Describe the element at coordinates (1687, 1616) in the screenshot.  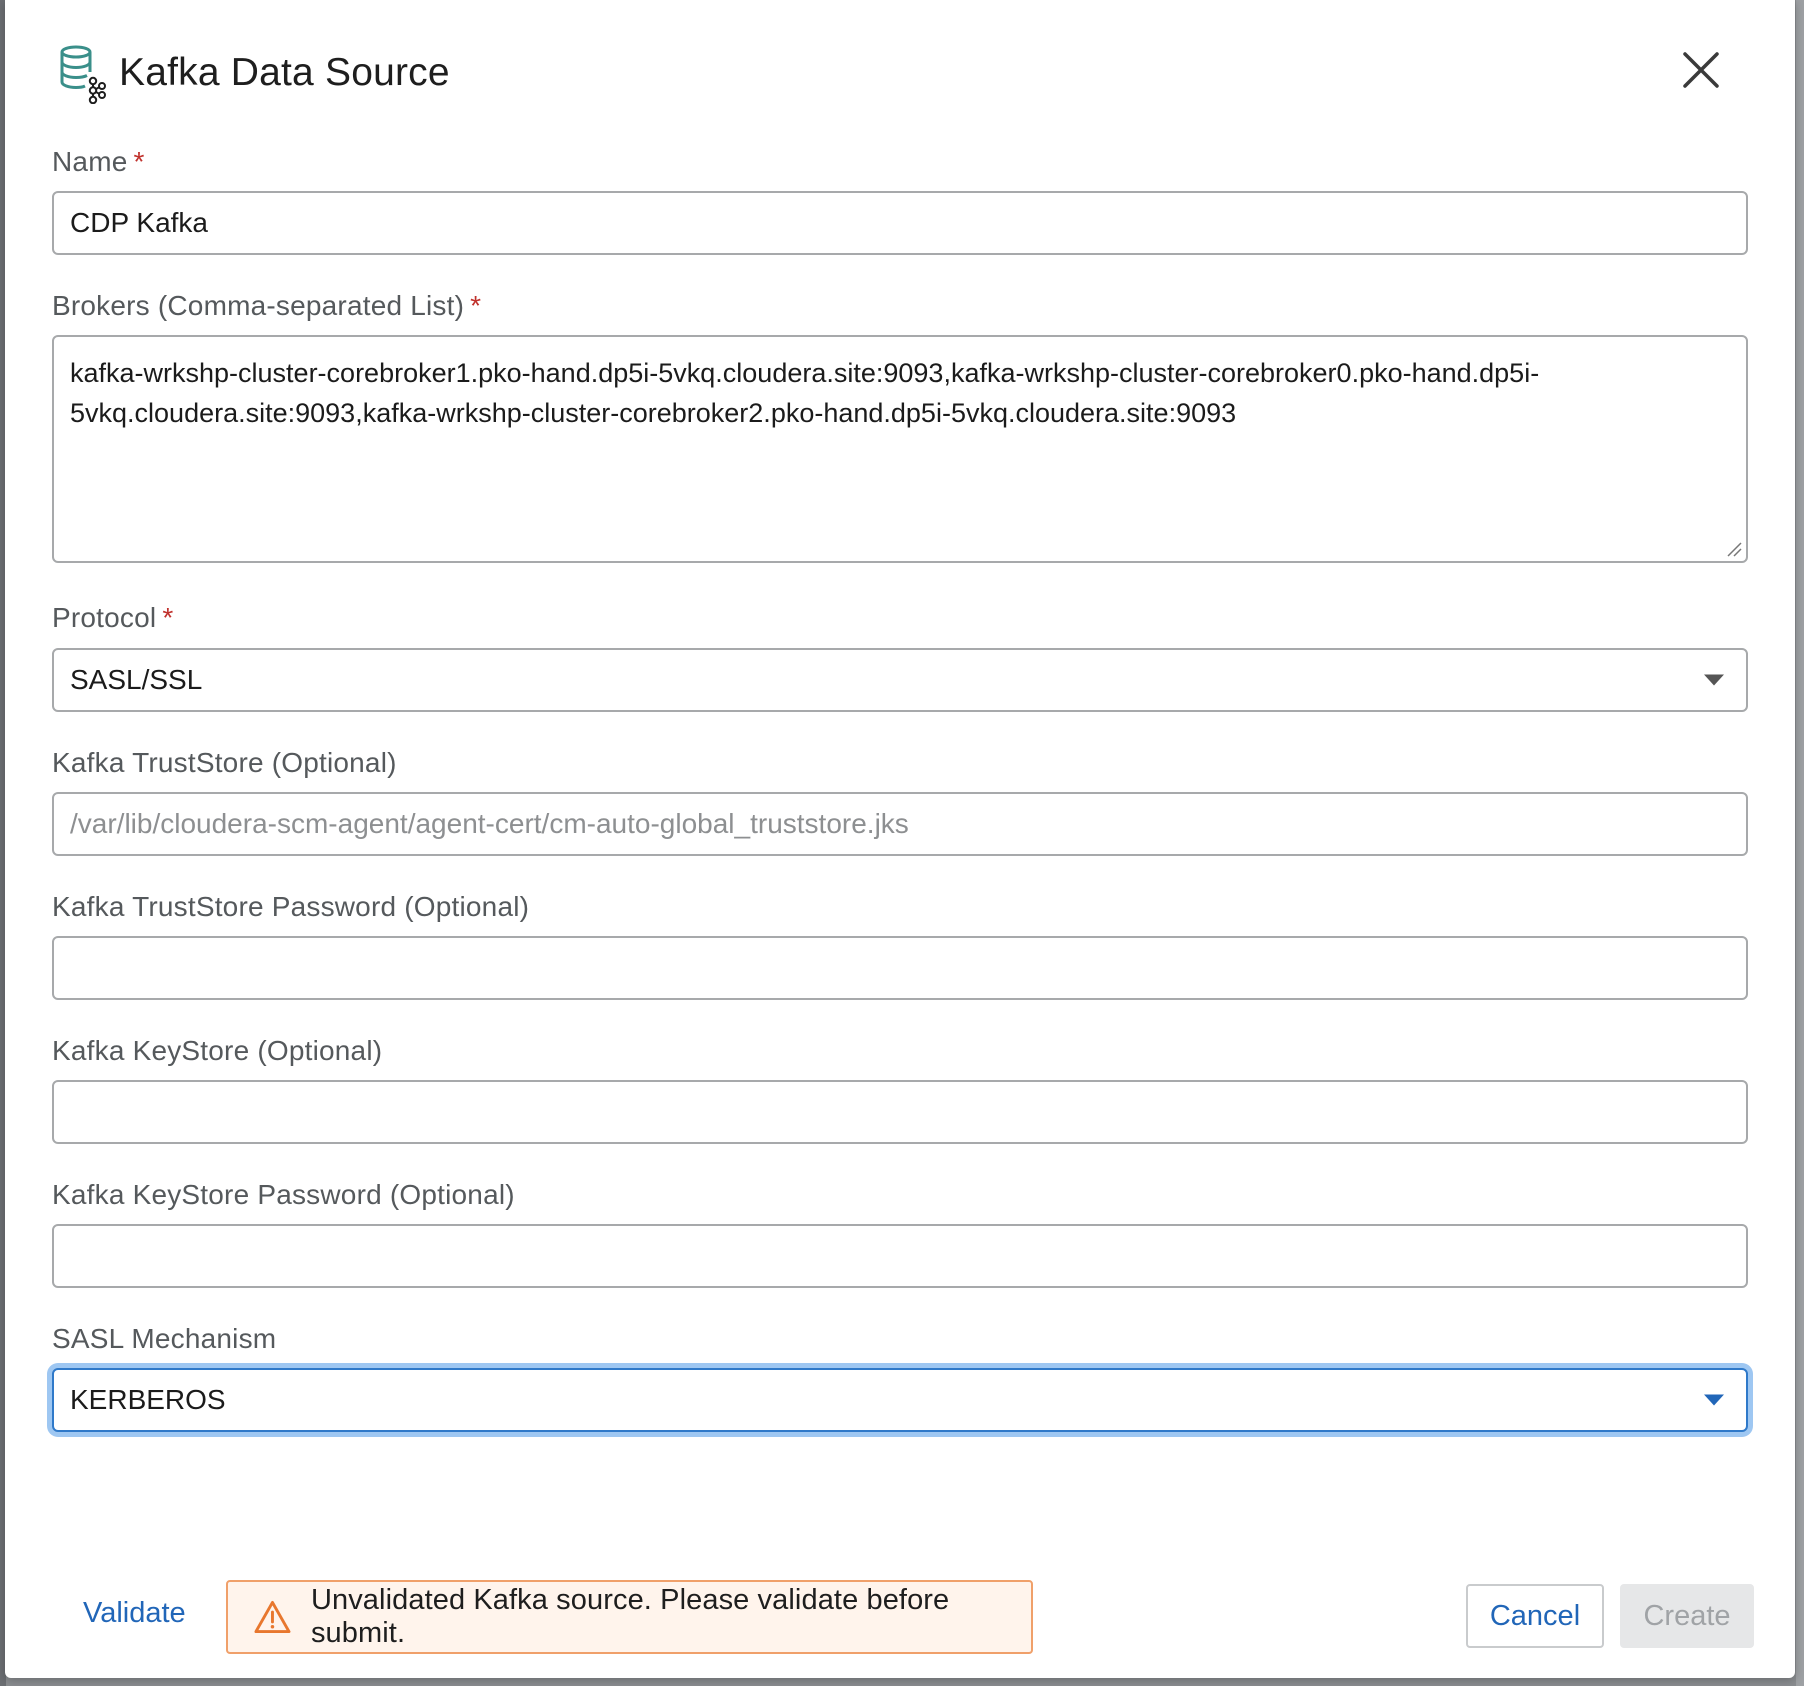
I see `create-button: Create` at that location.